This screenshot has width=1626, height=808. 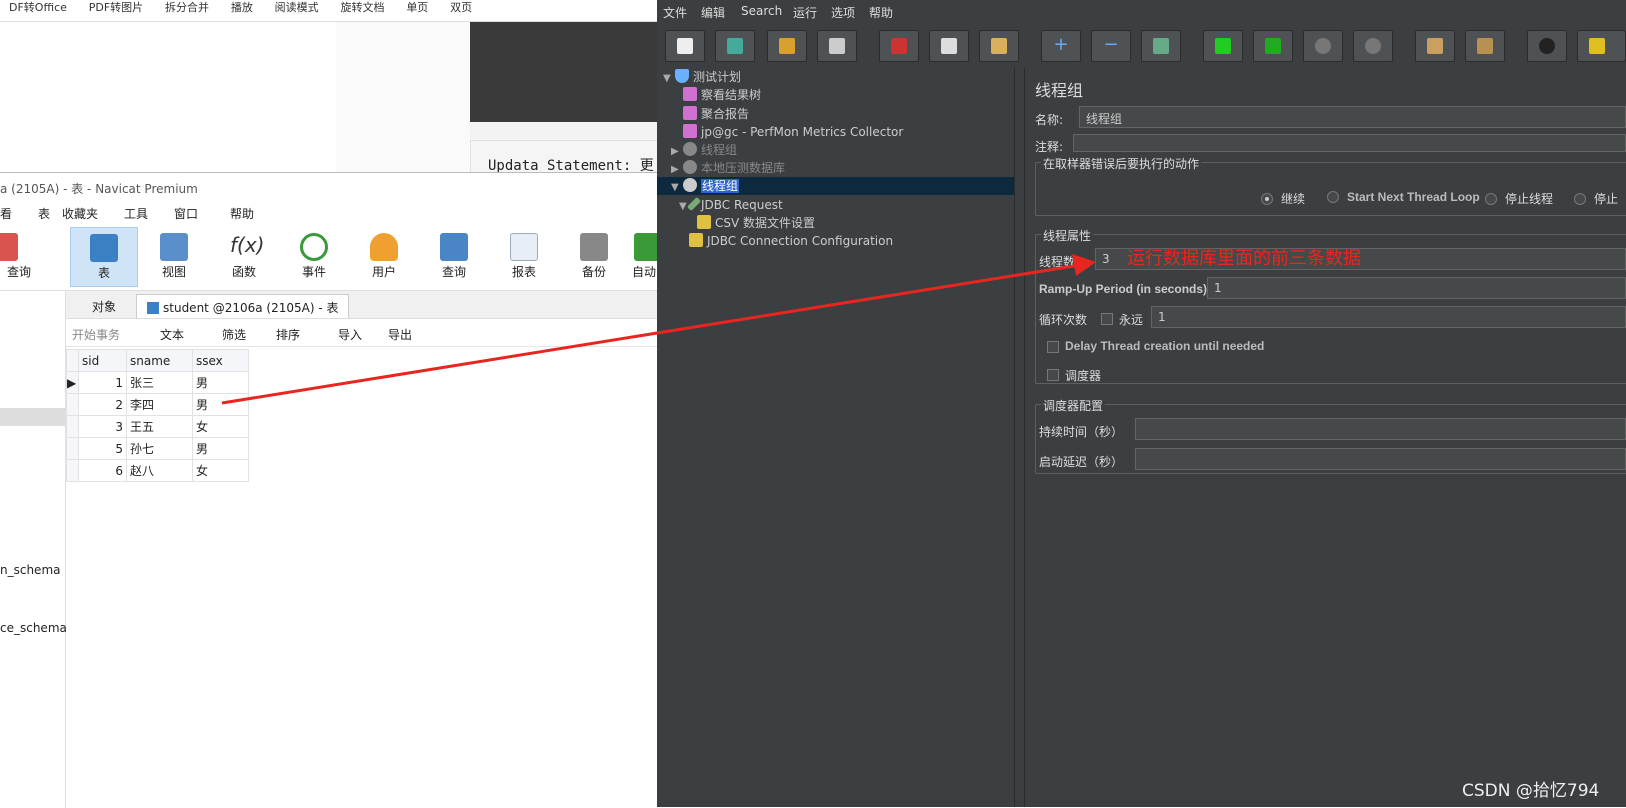 What do you see at coordinates (1084, 265) in the screenshot?
I see `arrow-head` at bounding box center [1084, 265].